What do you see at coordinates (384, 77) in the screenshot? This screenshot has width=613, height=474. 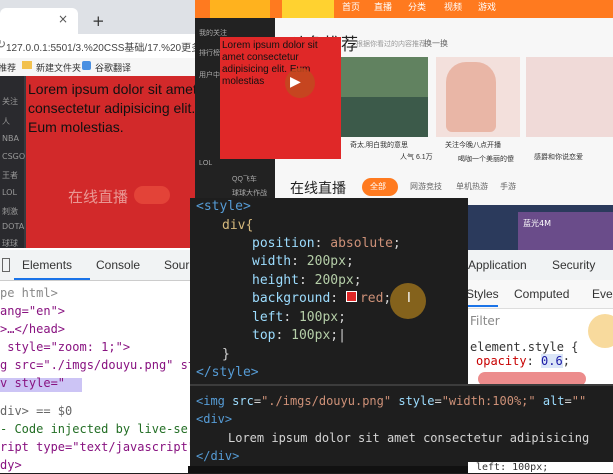 I see `stream-card-overlay` at bounding box center [384, 77].